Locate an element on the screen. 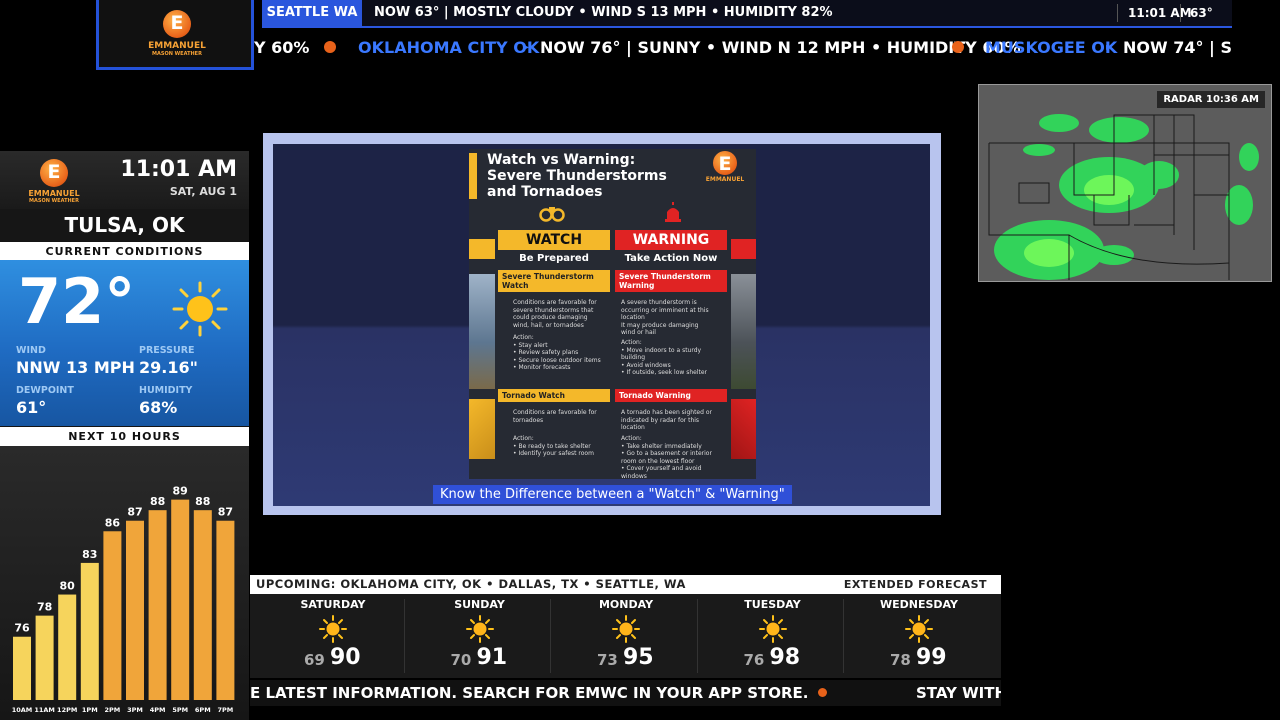  day-name: TUESDAY is located at coordinates (772, 604).